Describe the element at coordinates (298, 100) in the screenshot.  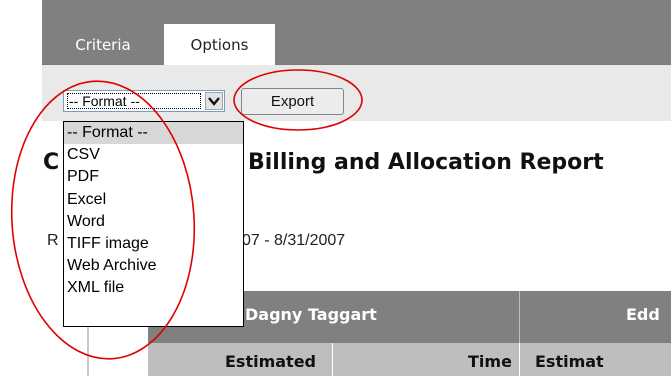
I see `annotation-circle-export` at that location.